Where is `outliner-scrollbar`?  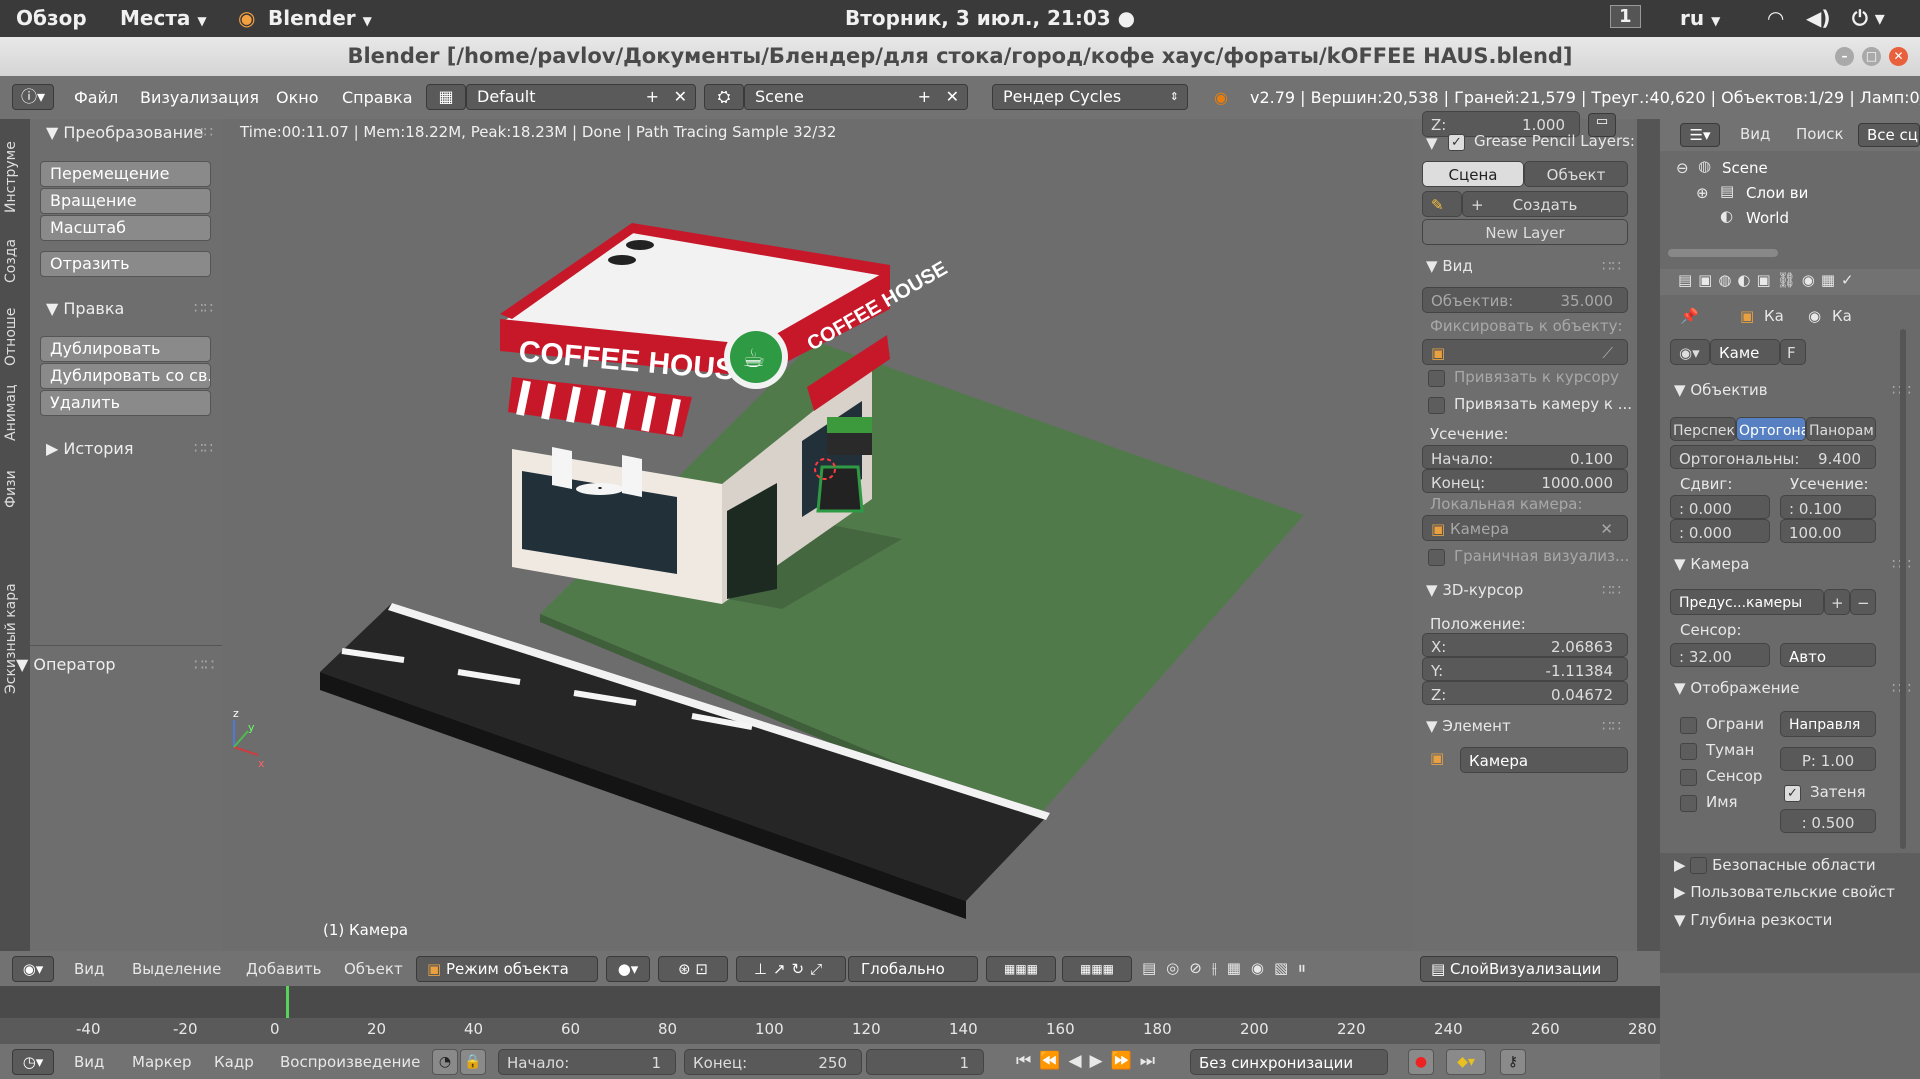 outliner-scrollbar is located at coordinates (1723, 253).